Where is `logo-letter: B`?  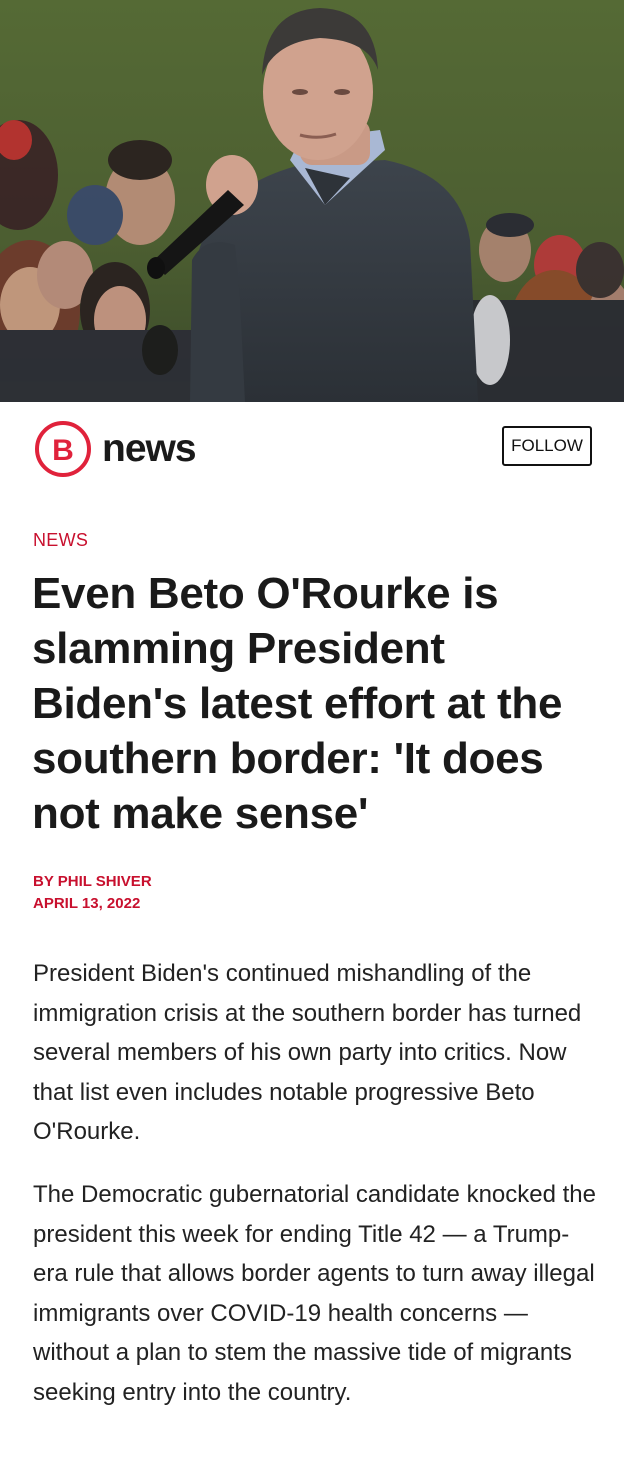 logo-letter: B is located at coordinates (63, 450).